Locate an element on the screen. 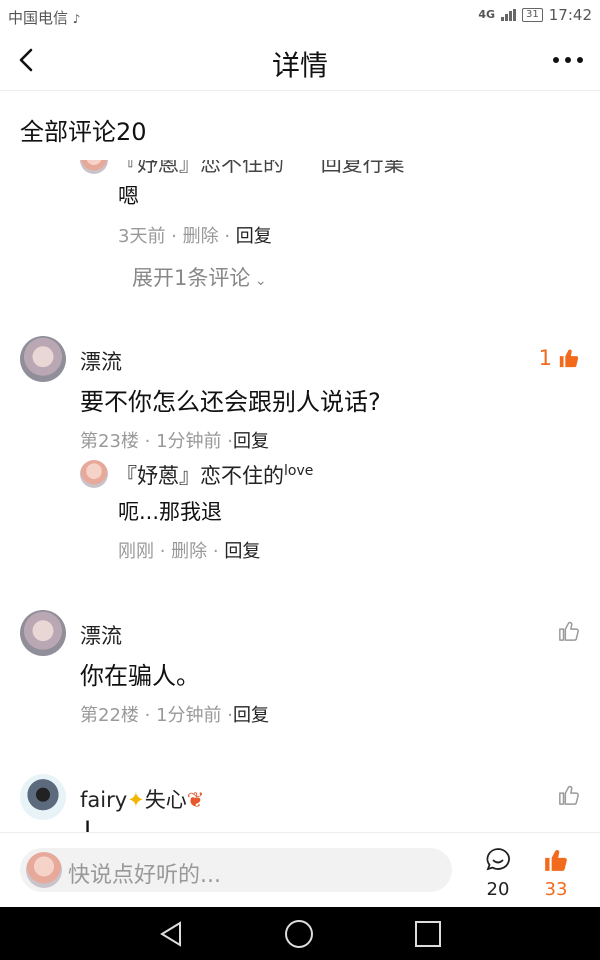 This screenshot has height=960, width=600. signal-icon is located at coordinates (509, 15).